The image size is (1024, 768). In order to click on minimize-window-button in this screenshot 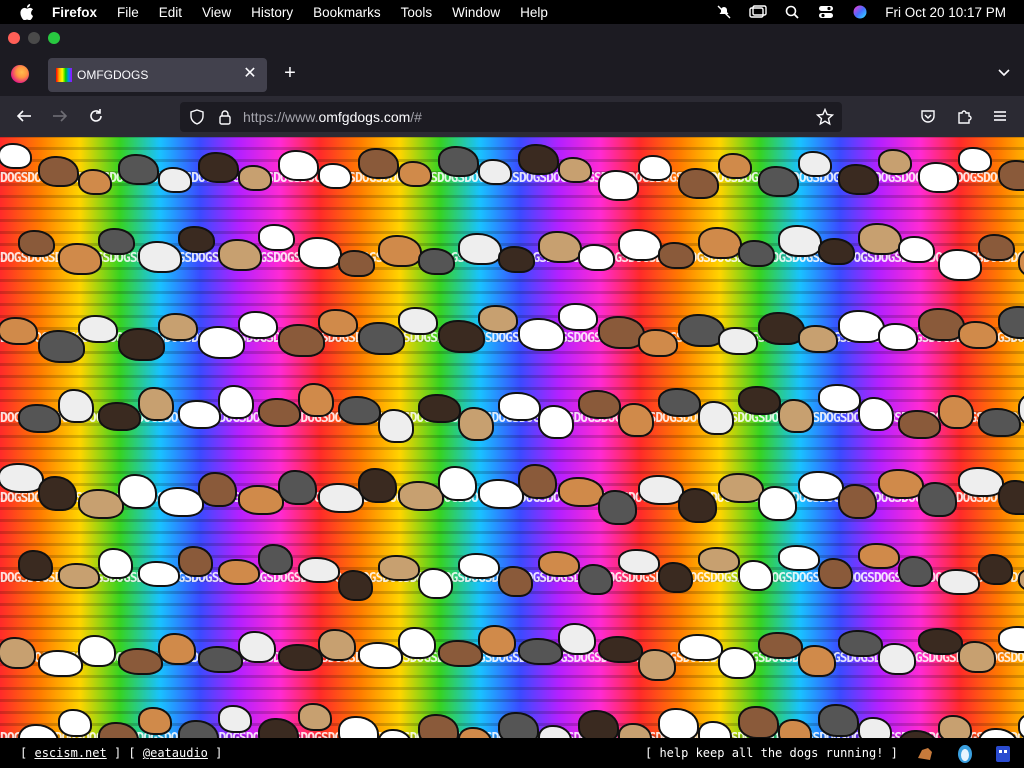, I will do `click(34, 38)`.